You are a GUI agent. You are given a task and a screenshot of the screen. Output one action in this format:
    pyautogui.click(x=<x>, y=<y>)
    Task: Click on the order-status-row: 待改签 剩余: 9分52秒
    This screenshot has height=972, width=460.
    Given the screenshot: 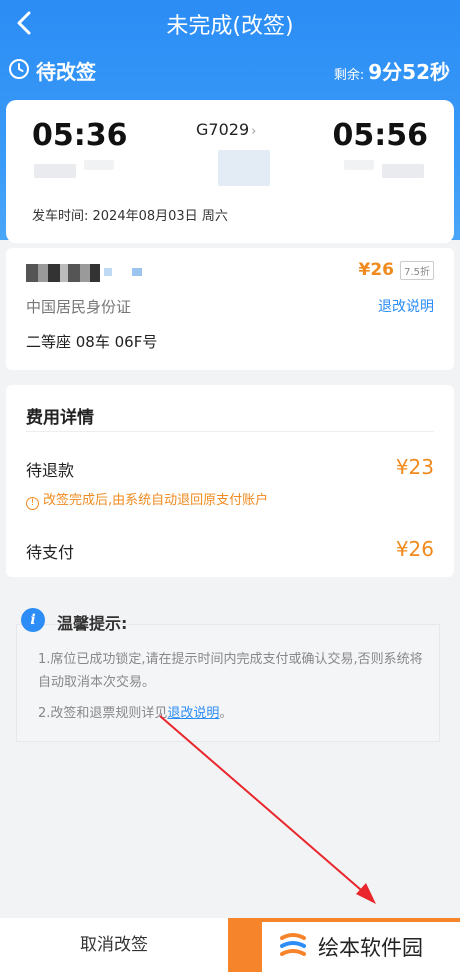 What is the action you would take?
    pyautogui.click(x=230, y=70)
    